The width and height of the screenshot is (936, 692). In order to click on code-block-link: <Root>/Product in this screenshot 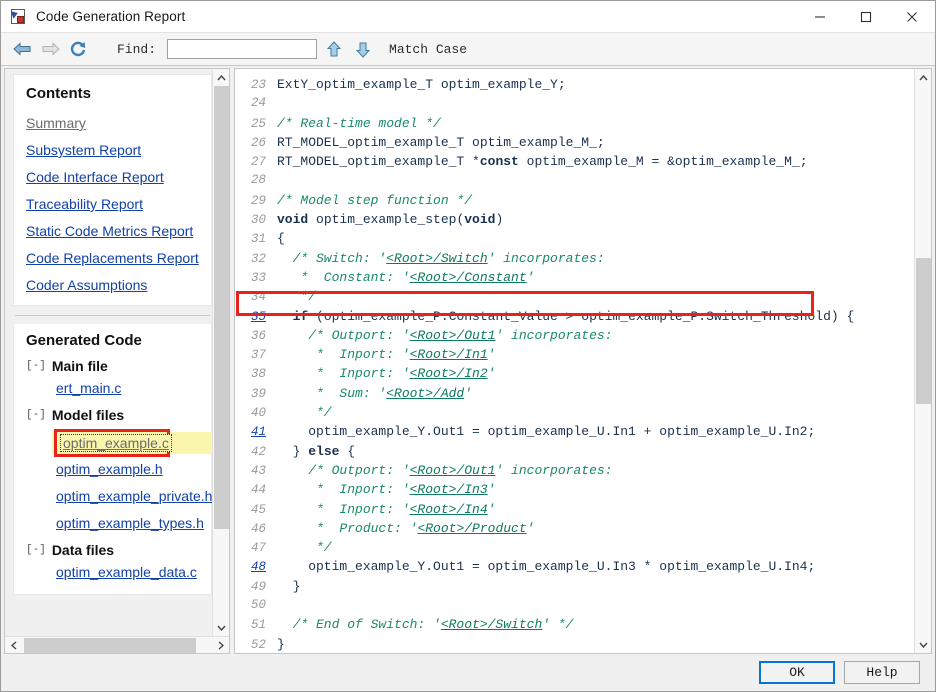, I will do `click(471, 528)`.